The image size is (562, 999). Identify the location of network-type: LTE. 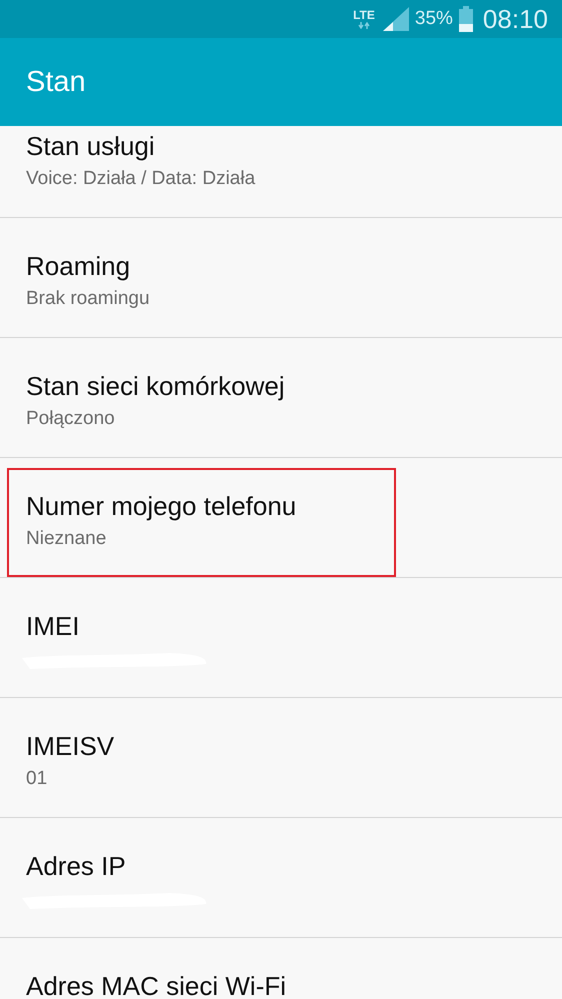
(364, 15).